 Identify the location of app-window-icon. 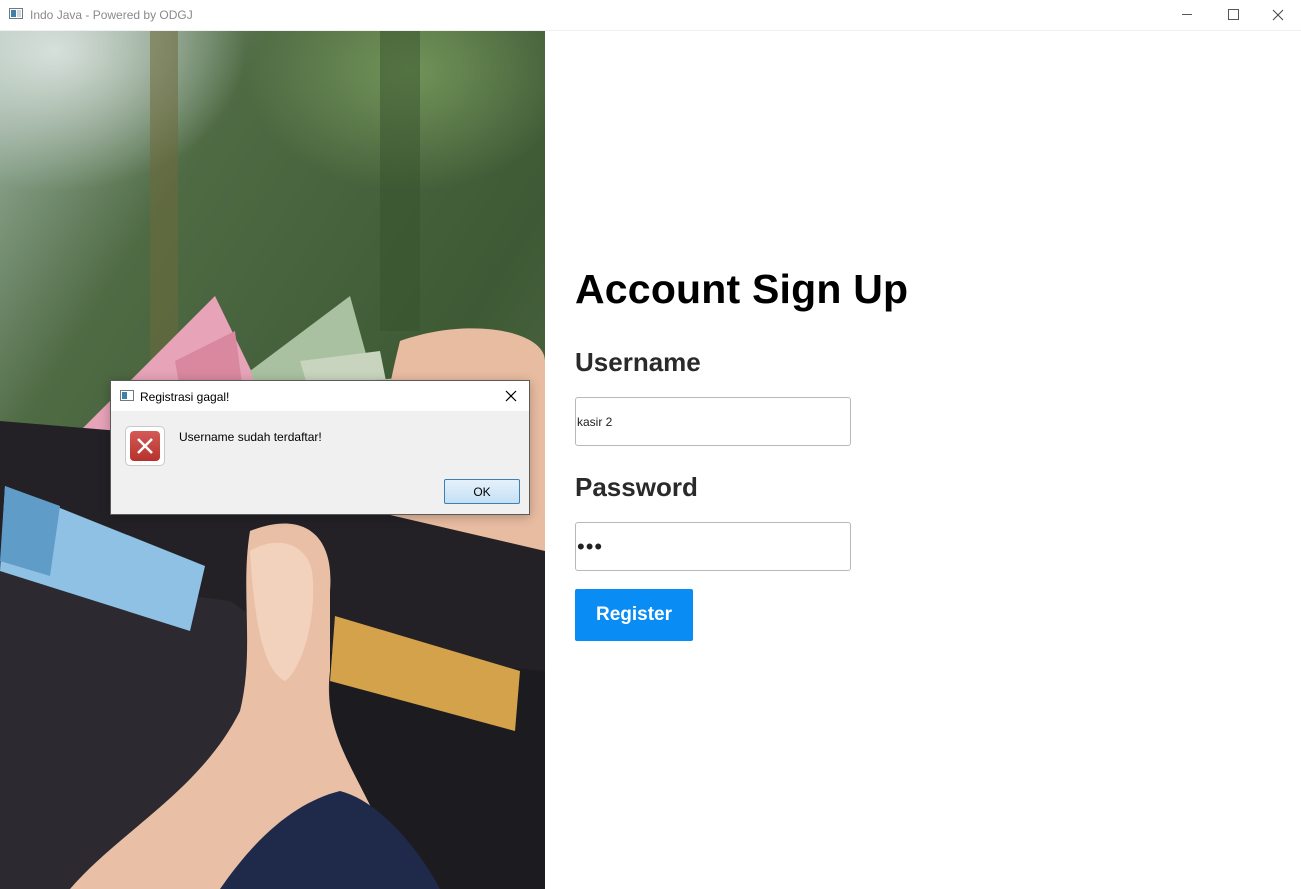
(16, 13).